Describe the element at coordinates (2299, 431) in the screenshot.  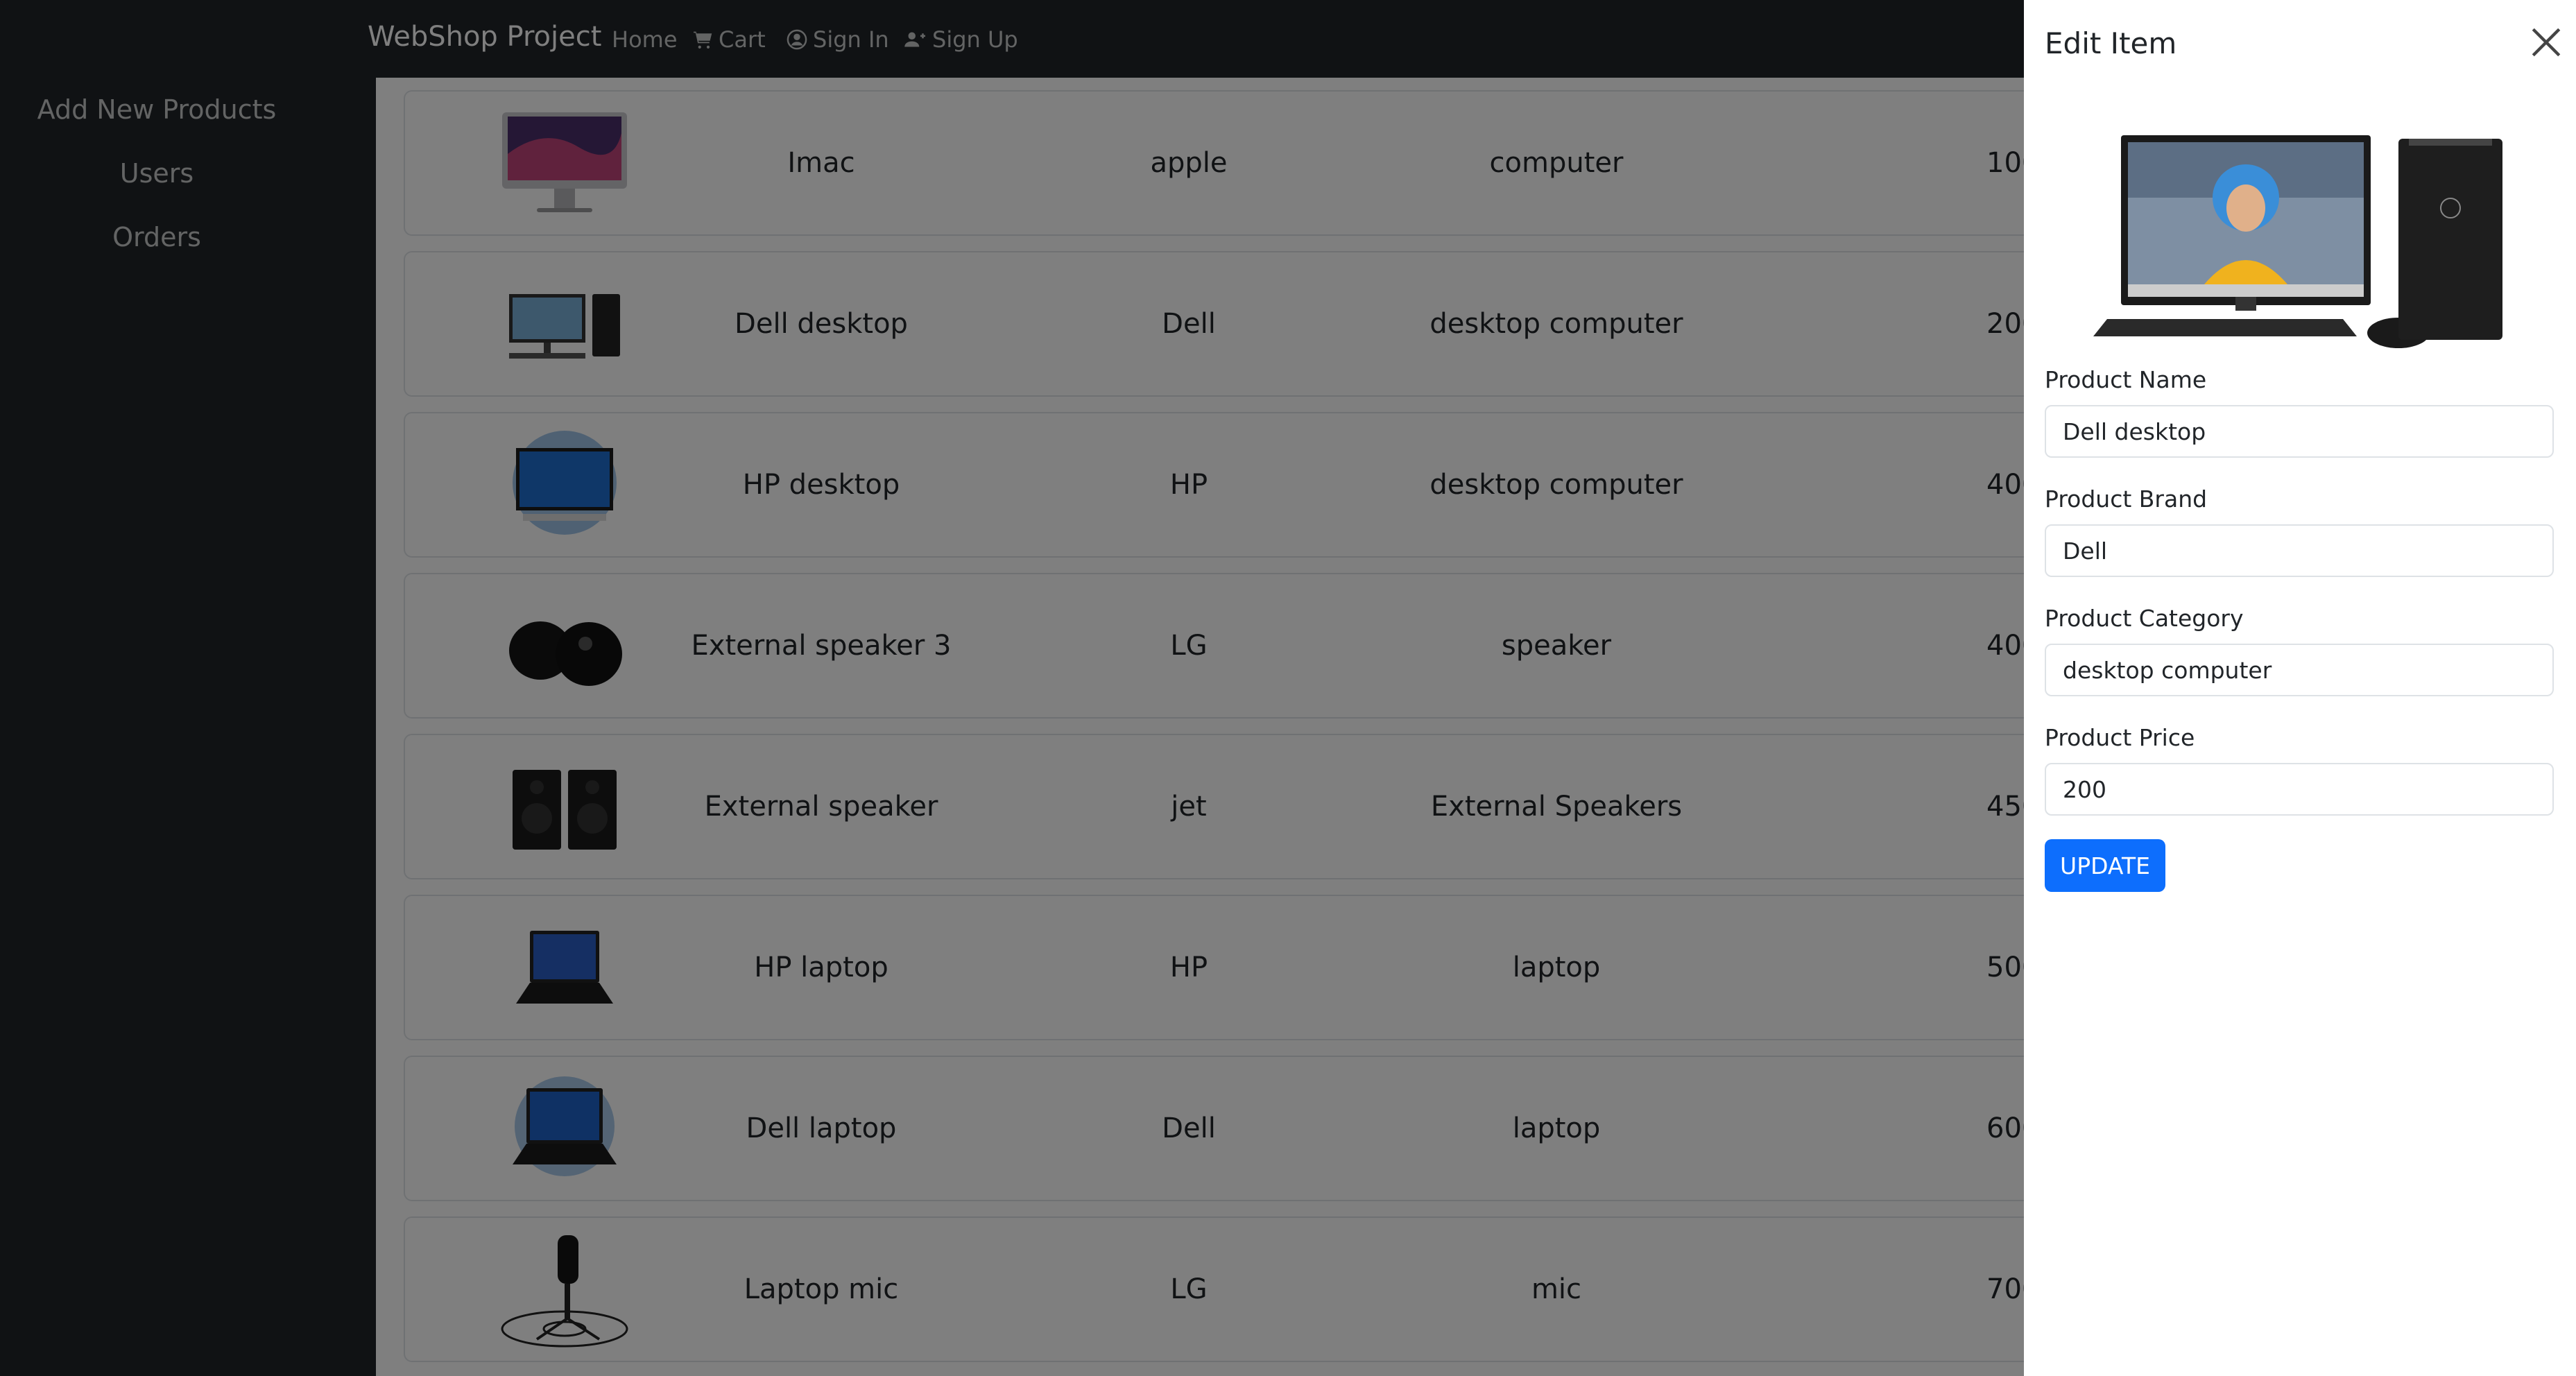
I see `product-name-input` at that location.